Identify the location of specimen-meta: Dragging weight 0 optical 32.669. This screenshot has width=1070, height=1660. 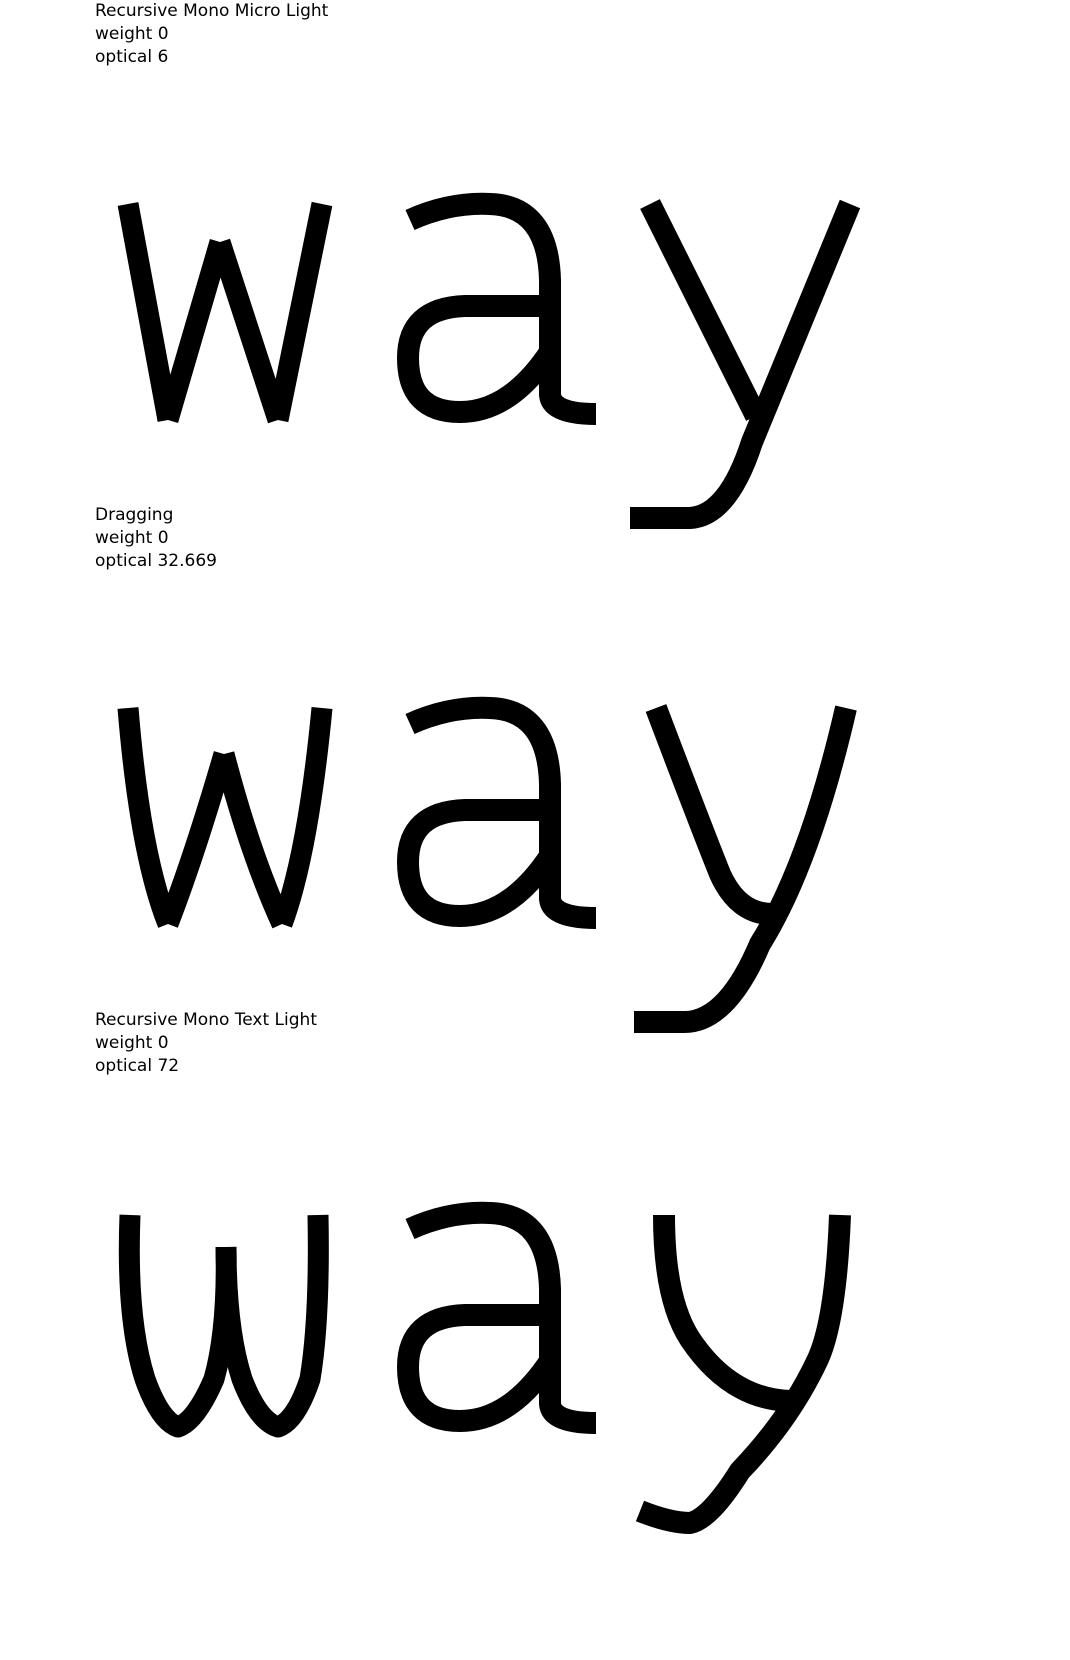
(156, 538).